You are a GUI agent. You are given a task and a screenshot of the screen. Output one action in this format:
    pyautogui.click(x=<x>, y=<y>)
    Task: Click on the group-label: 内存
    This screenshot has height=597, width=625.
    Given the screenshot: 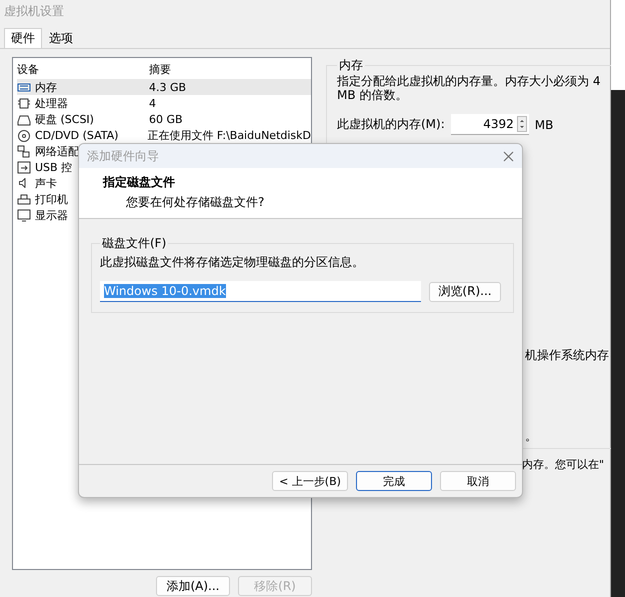 What is the action you would take?
    pyautogui.click(x=351, y=65)
    